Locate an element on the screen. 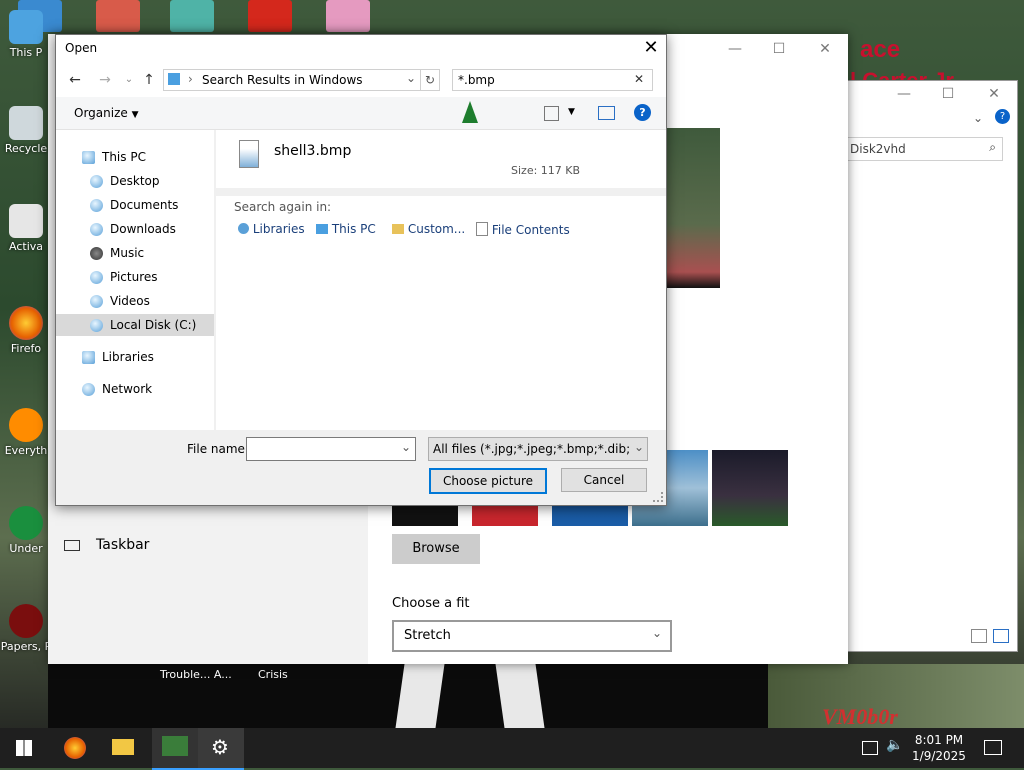  taskbar-app is located at coordinates (175, 749).